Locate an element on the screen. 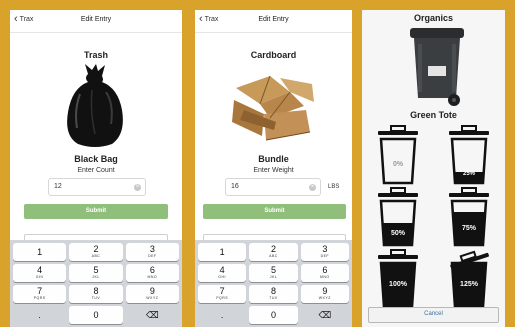 Image resolution: width=515 pixels, height=327 pixels. fill-level-label: 75% is located at coordinates (468, 228).